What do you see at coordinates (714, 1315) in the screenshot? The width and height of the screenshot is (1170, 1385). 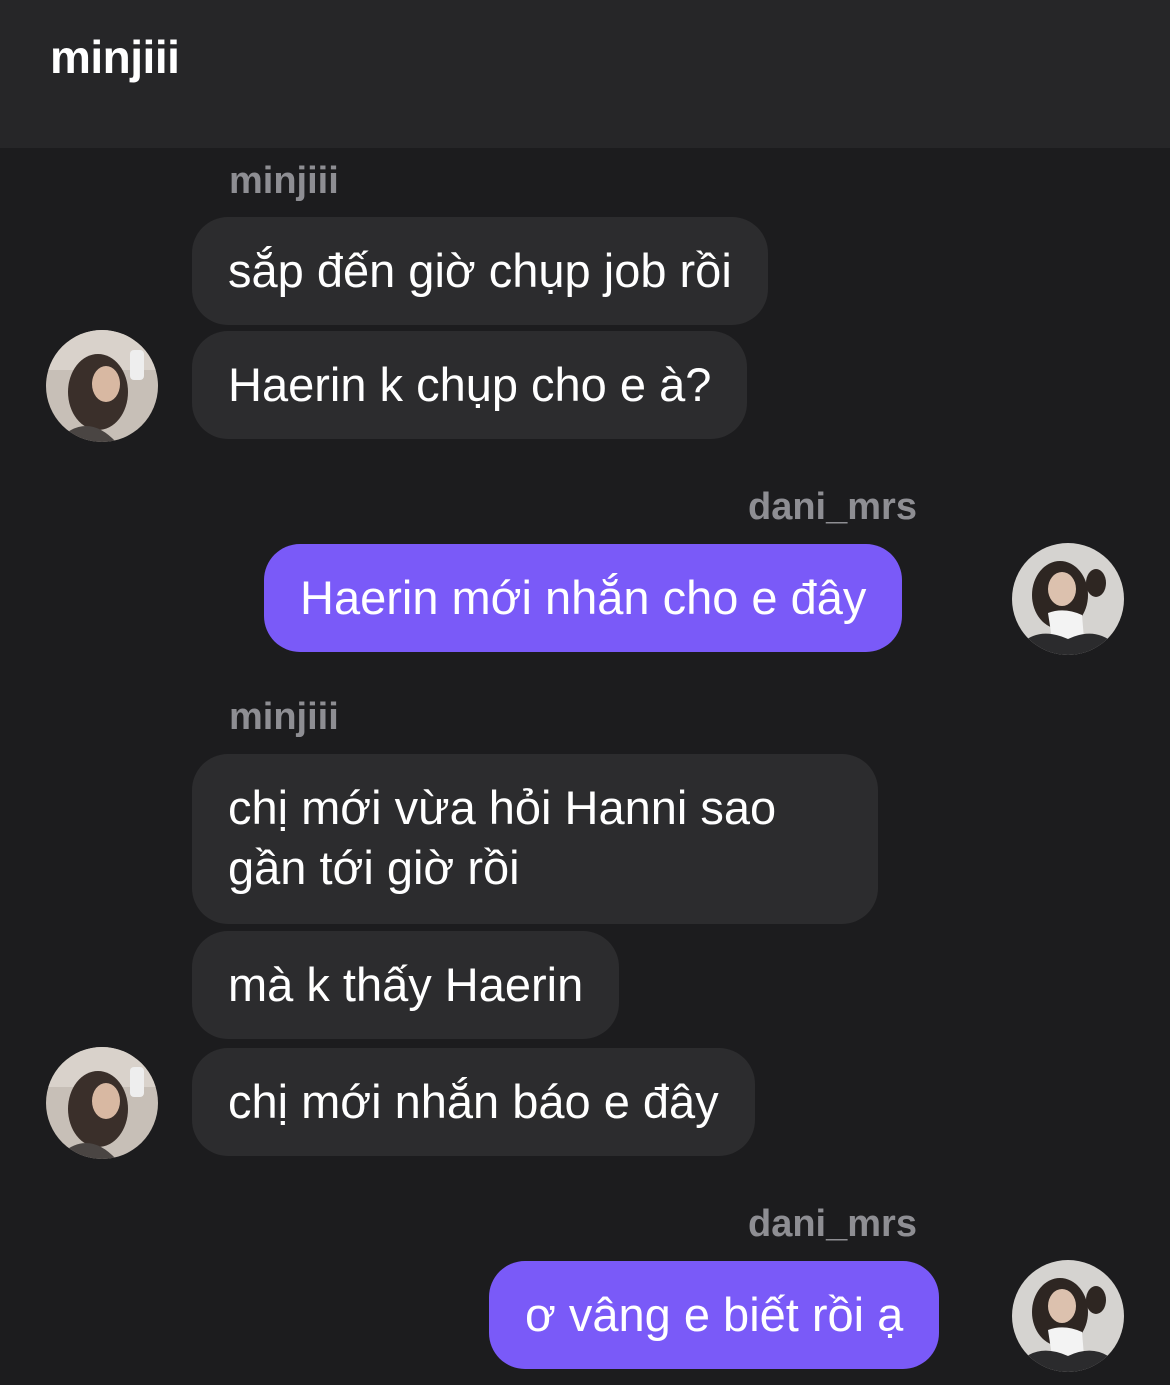 I see `message-bubble: ơ vâng e biết rồi ạ` at bounding box center [714, 1315].